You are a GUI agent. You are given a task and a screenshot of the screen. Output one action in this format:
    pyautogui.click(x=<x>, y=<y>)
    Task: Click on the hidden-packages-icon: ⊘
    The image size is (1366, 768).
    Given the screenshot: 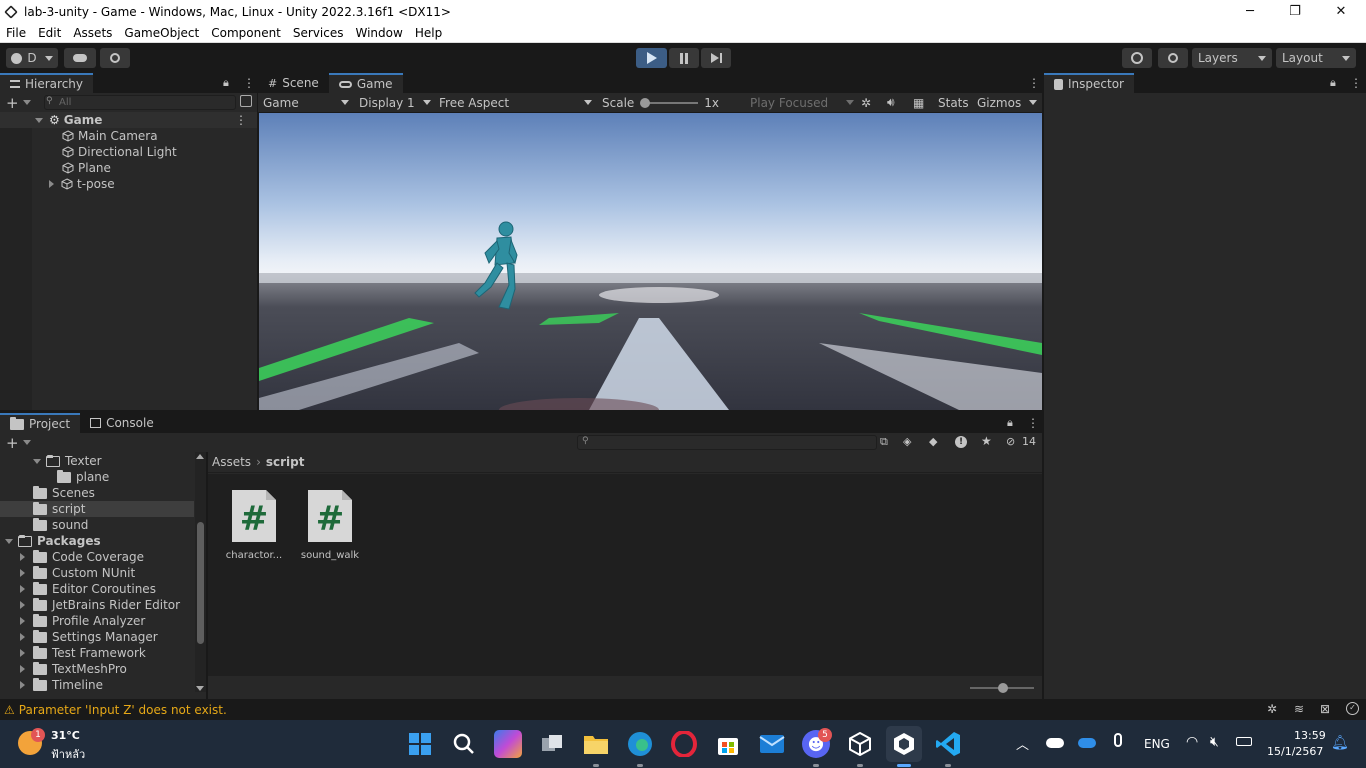 What is the action you would take?
    pyautogui.click(x=1010, y=441)
    